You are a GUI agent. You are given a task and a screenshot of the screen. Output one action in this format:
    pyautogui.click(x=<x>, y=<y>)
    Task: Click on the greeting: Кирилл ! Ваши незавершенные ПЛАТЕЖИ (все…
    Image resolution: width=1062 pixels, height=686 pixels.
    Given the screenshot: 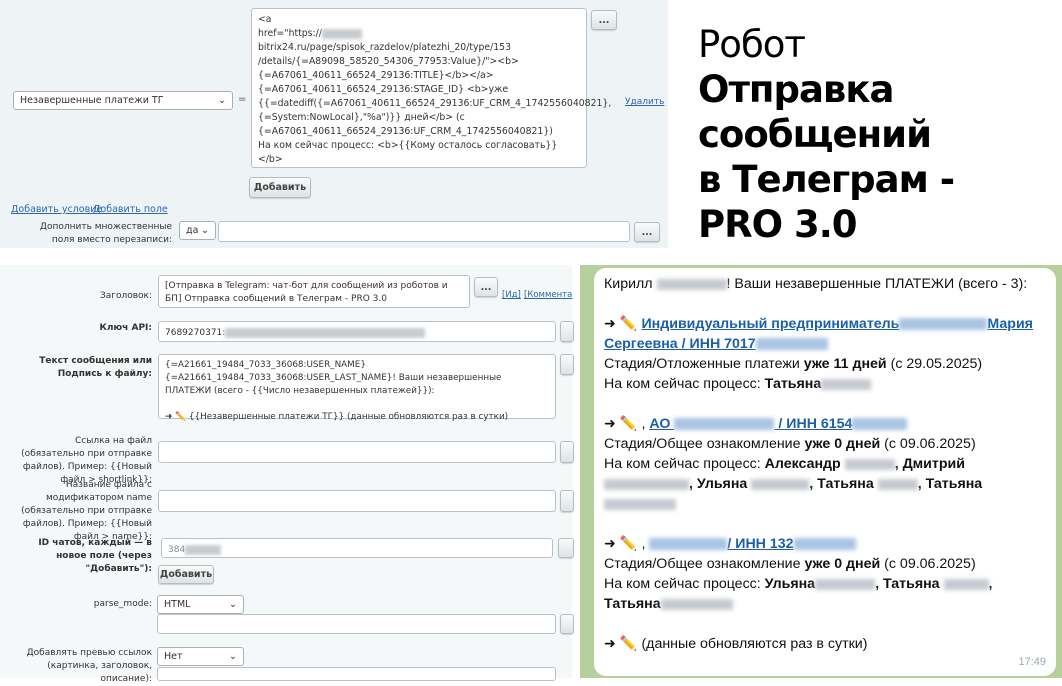 What is the action you would take?
    pyautogui.click(x=816, y=284)
    